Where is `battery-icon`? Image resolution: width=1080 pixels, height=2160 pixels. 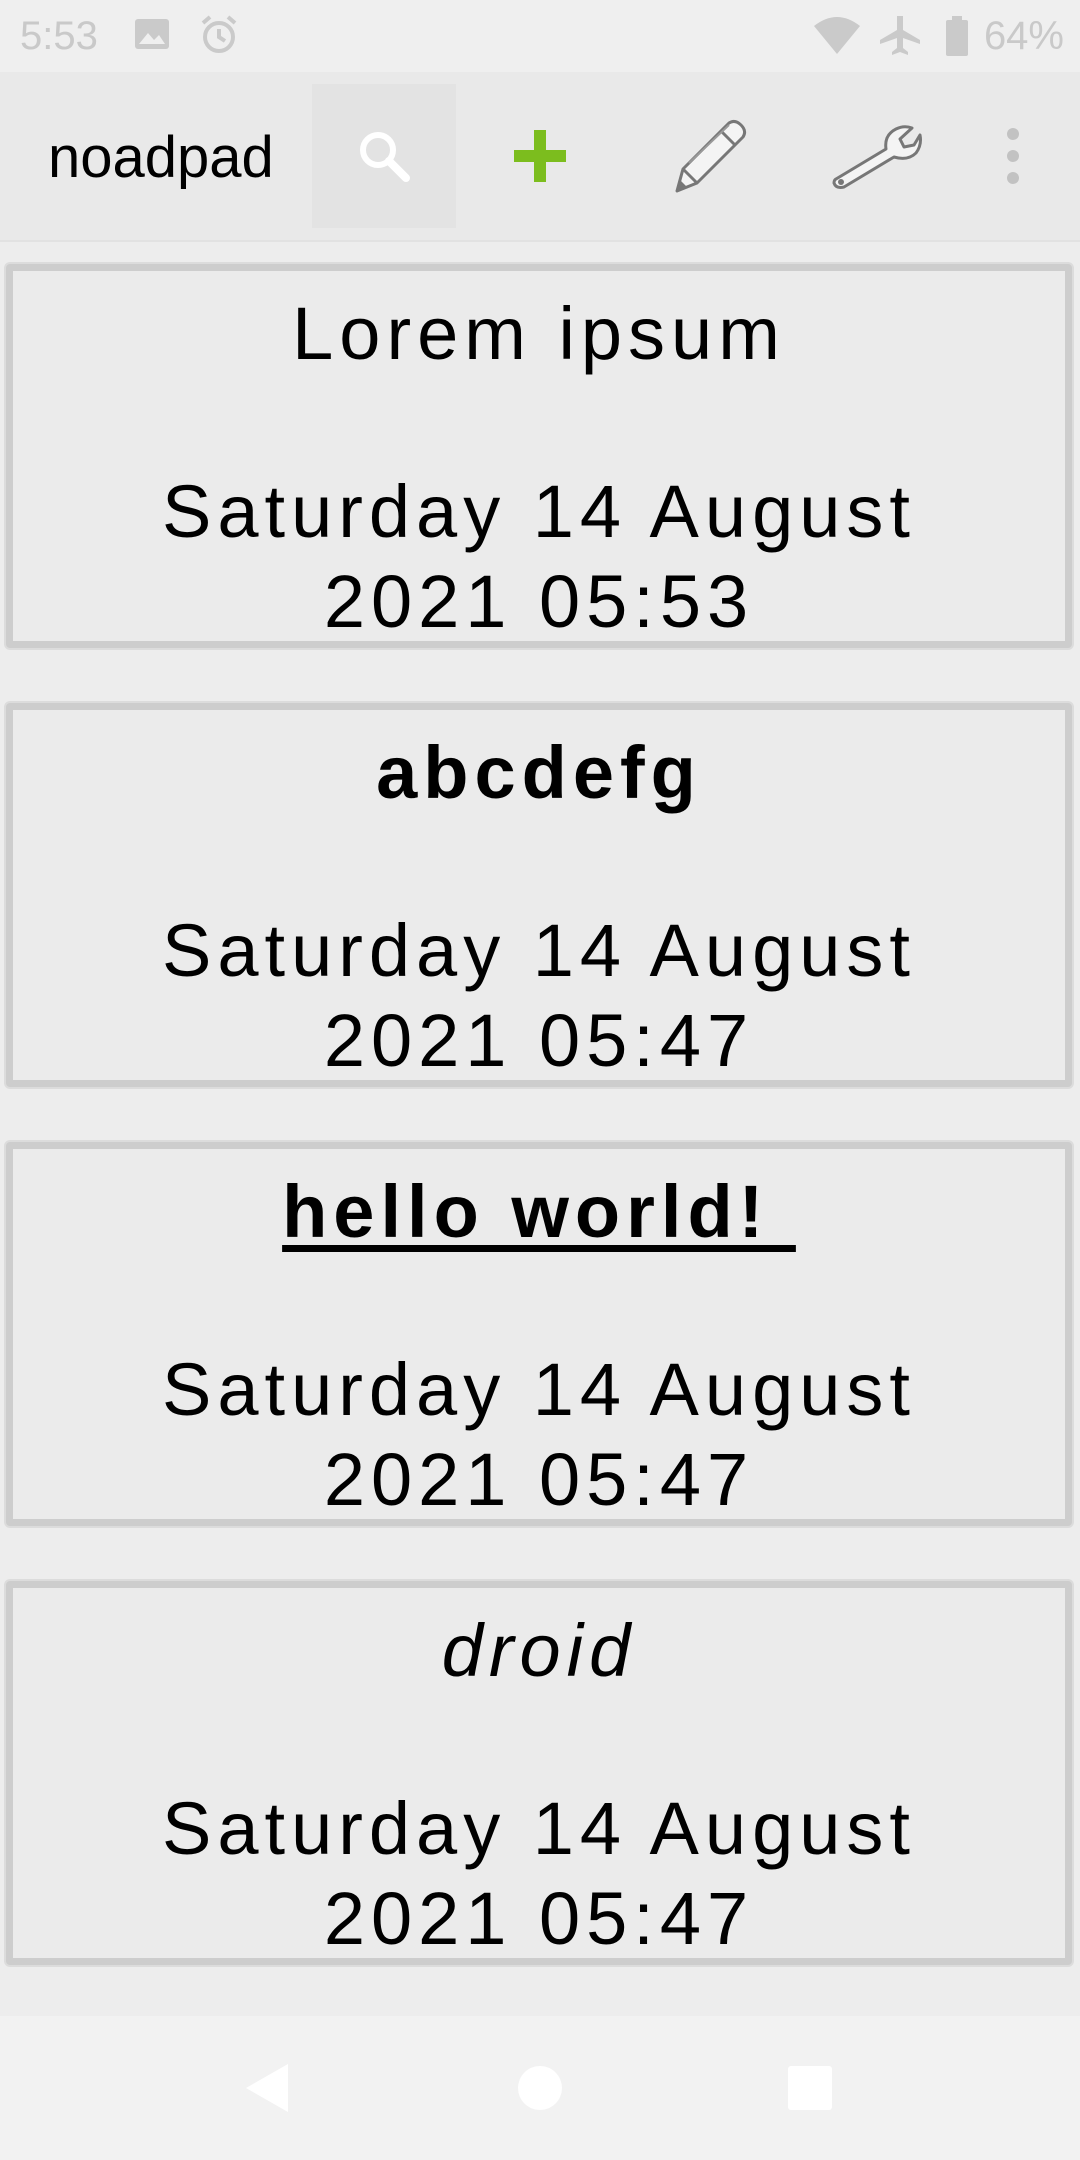 battery-icon is located at coordinates (957, 36).